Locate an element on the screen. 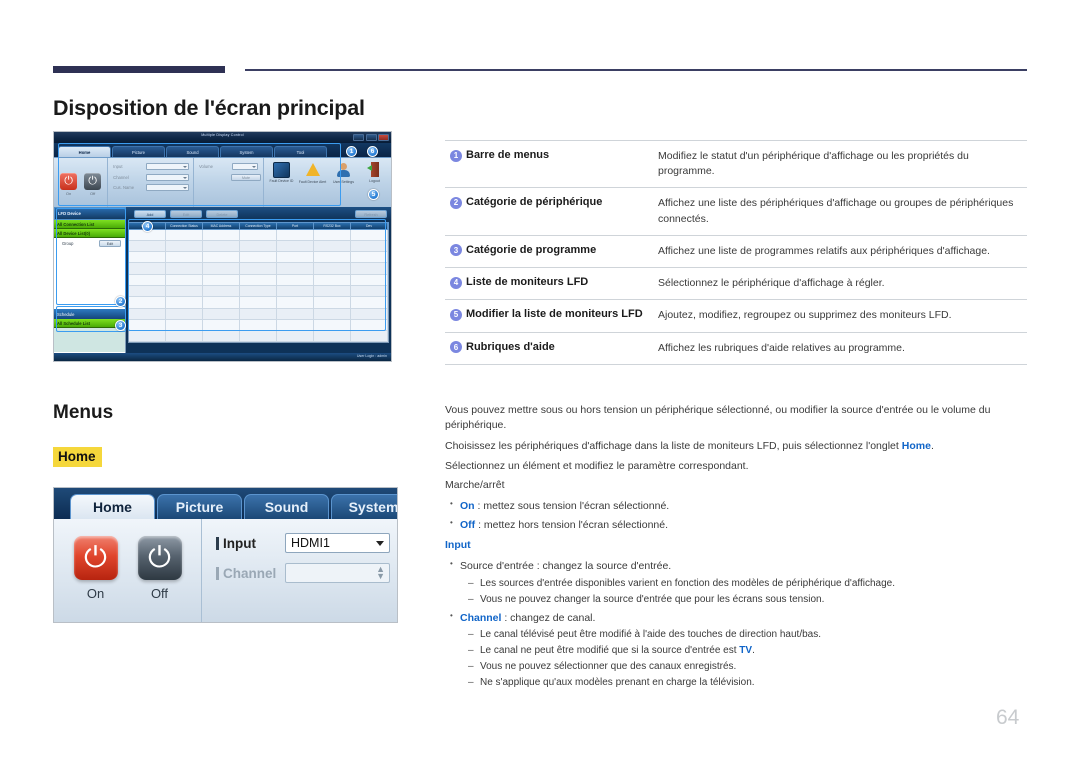 Image resolution: width=1080 pixels, height=763 pixels. grid-col-connection-type: Connection Type is located at coordinates (258, 225).